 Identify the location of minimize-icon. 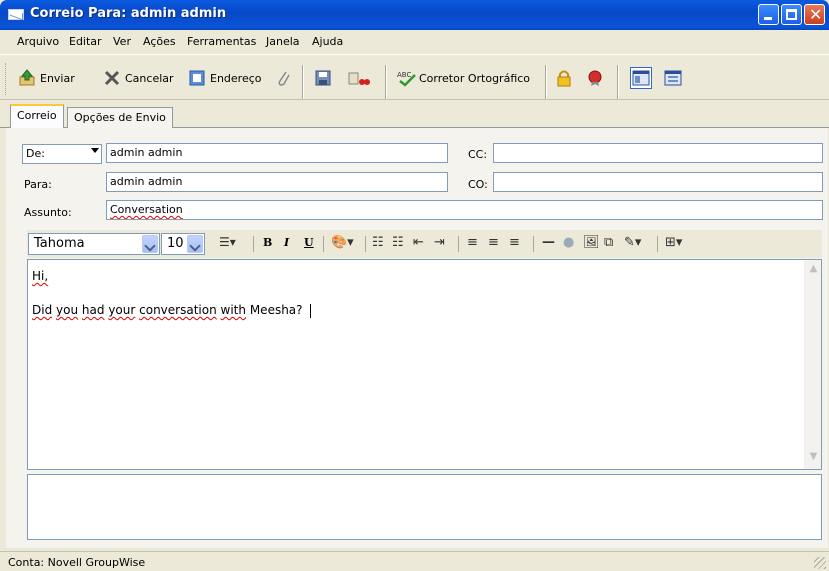
(768, 18).